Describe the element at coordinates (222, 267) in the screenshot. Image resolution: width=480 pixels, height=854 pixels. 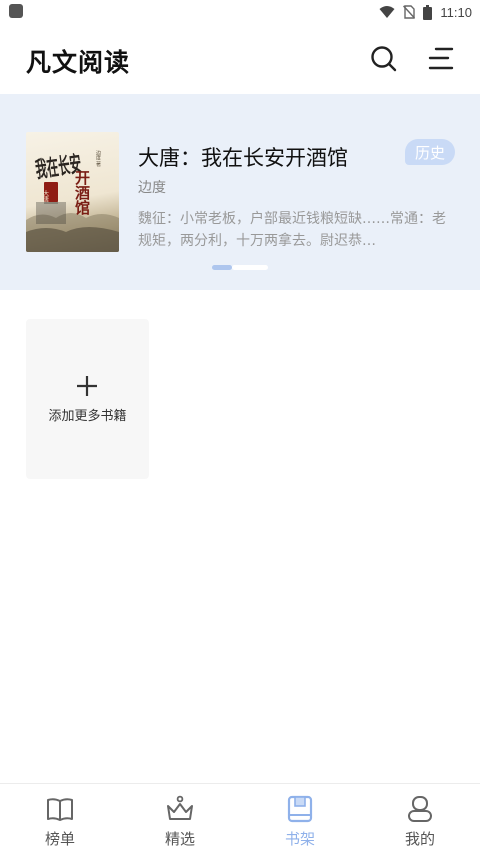
I see `carousel-dot-active` at that location.